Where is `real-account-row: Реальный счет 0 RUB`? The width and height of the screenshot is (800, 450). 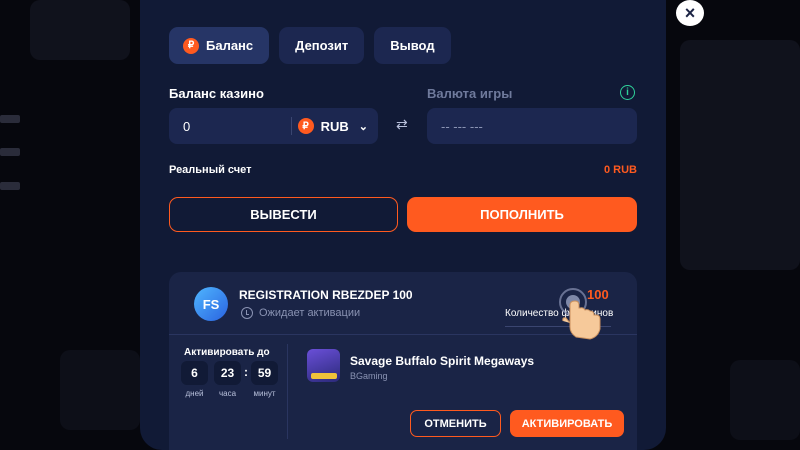 real-account-row: Реальный счет 0 RUB is located at coordinates (403, 170).